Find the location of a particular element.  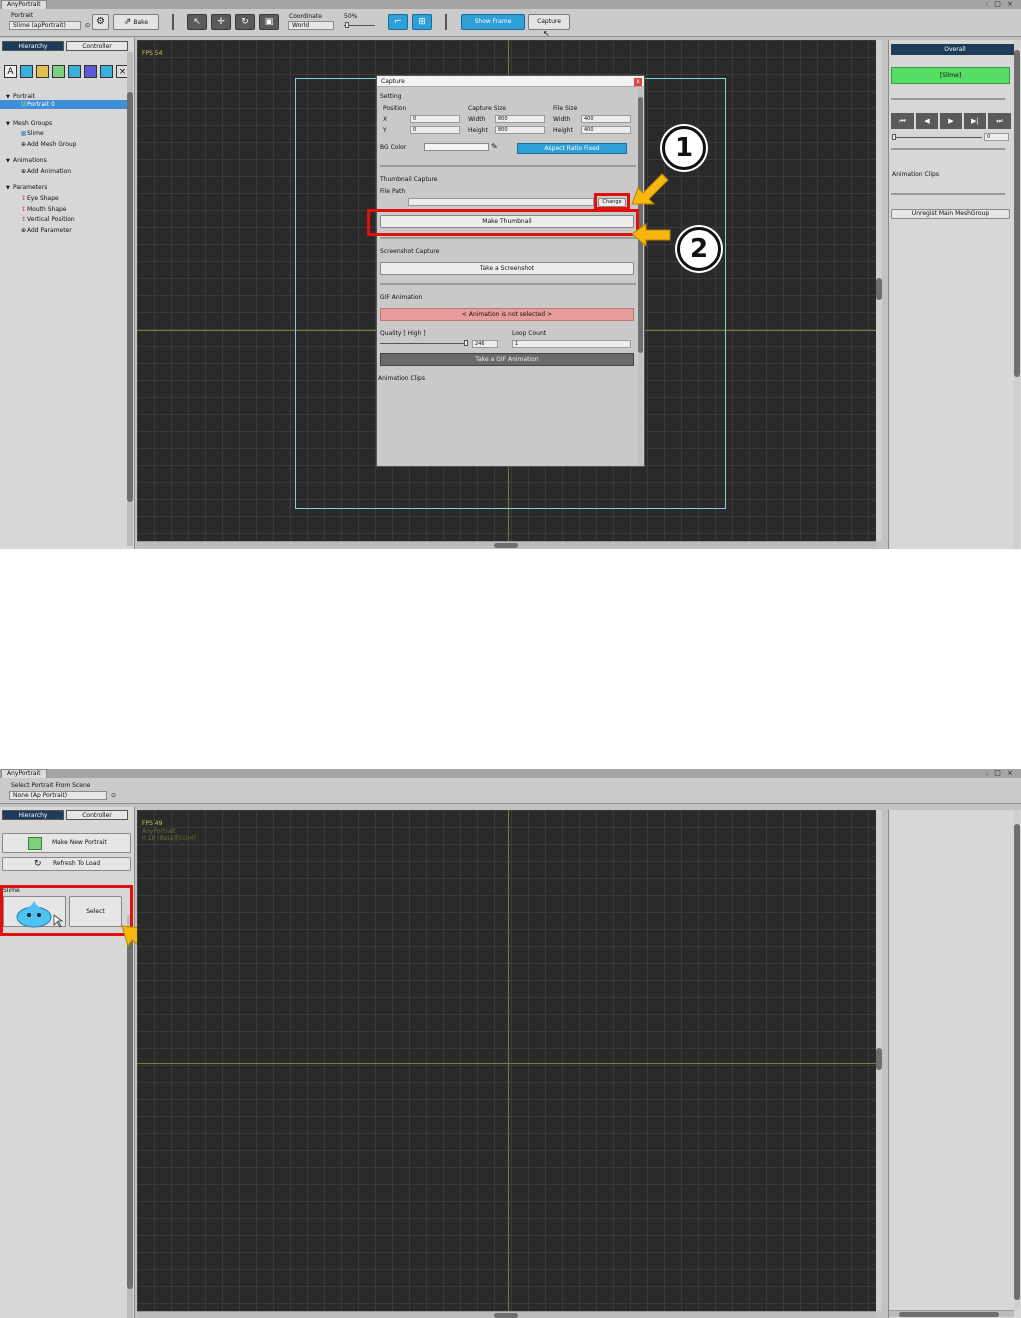

dialog-scrollbar is located at coordinates (640, 277).